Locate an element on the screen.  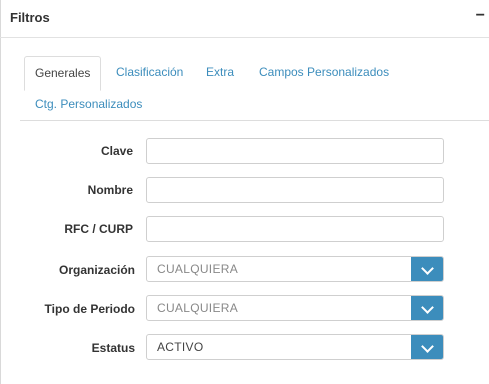
tab-label: Extra is located at coordinates (220, 72).